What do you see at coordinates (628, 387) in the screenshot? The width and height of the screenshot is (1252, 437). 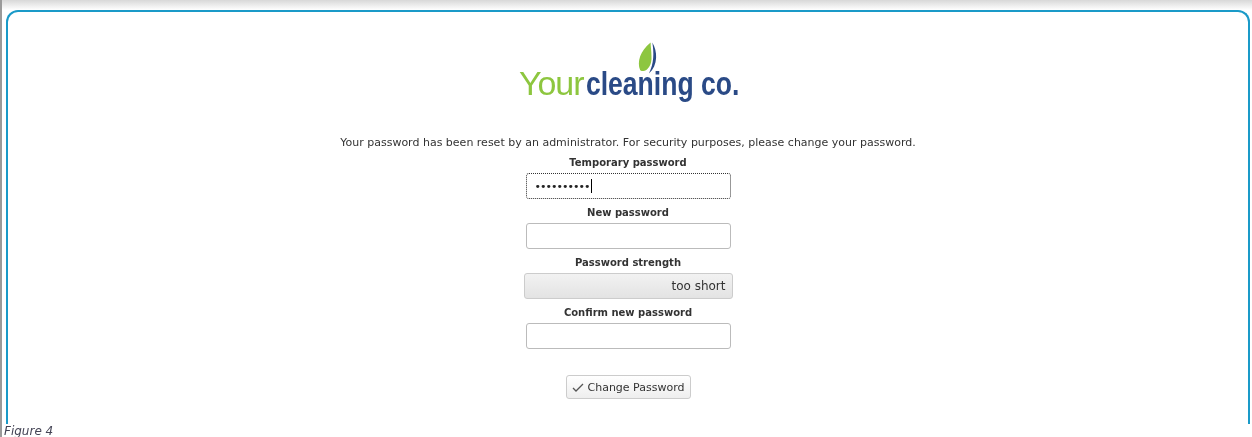 I see `change-password-button: Change Password` at bounding box center [628, 387].